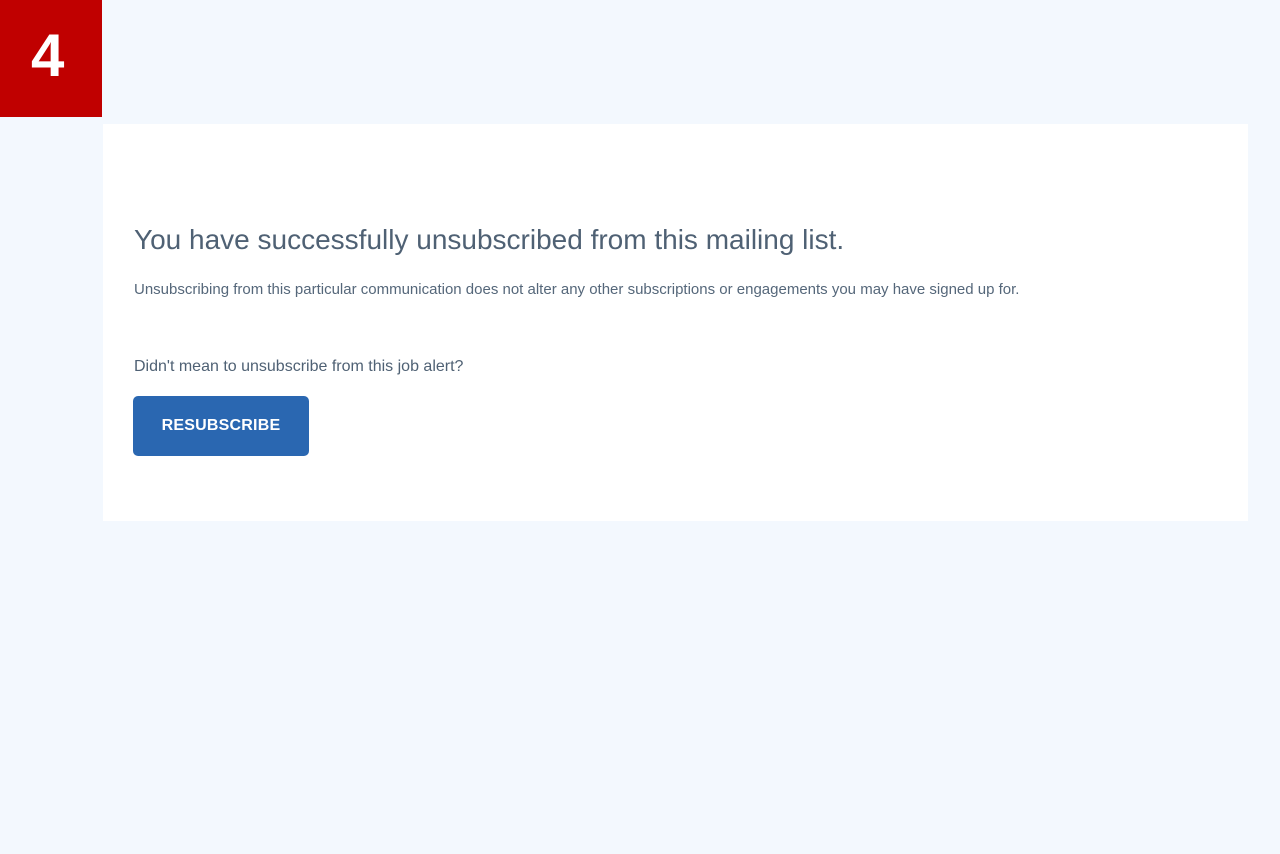 The width and height of the screenshot is (1280, 854). Describe the element at coordinates (221, 426) in the screenshot. I see `resubscribe-button: RESUBSCRIBE` at that location.